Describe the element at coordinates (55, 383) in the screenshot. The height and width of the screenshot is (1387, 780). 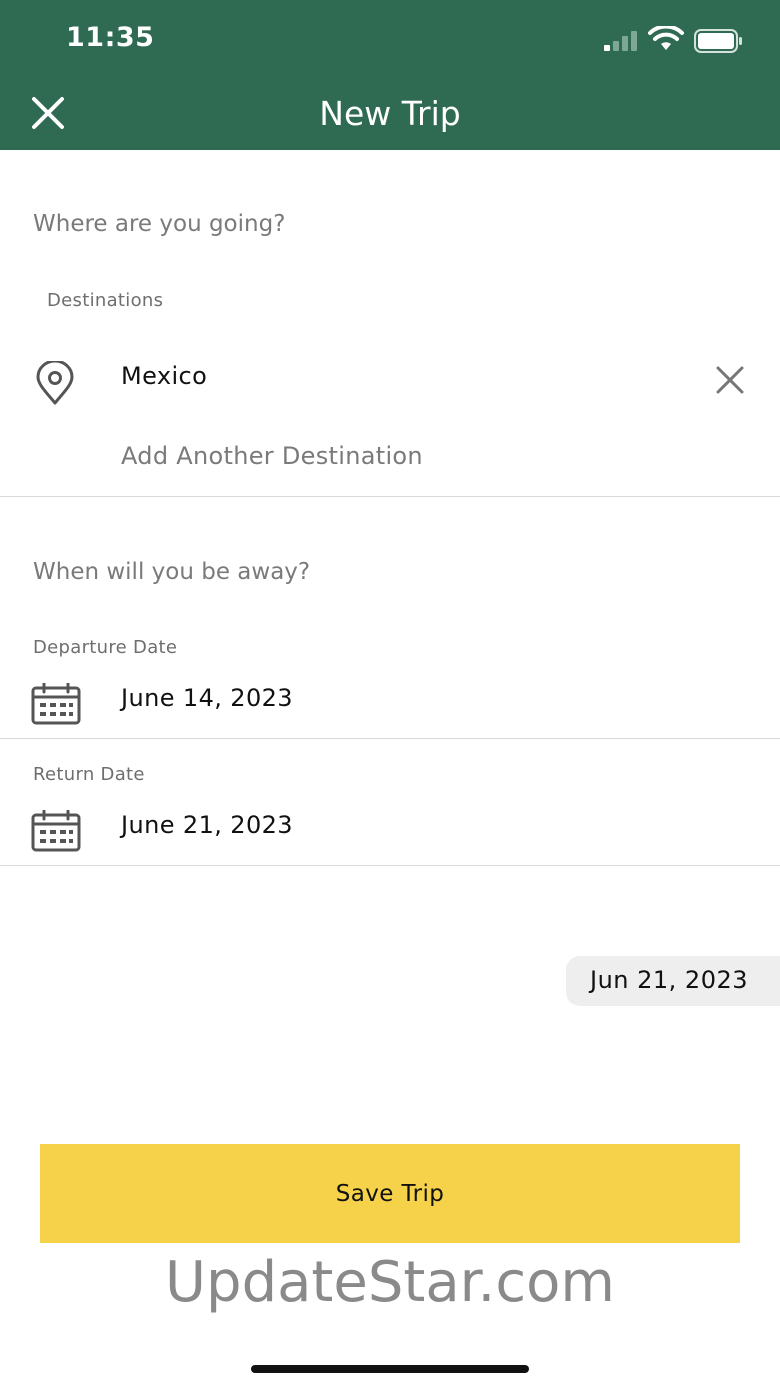
I see `location-pin-icon` at that location.